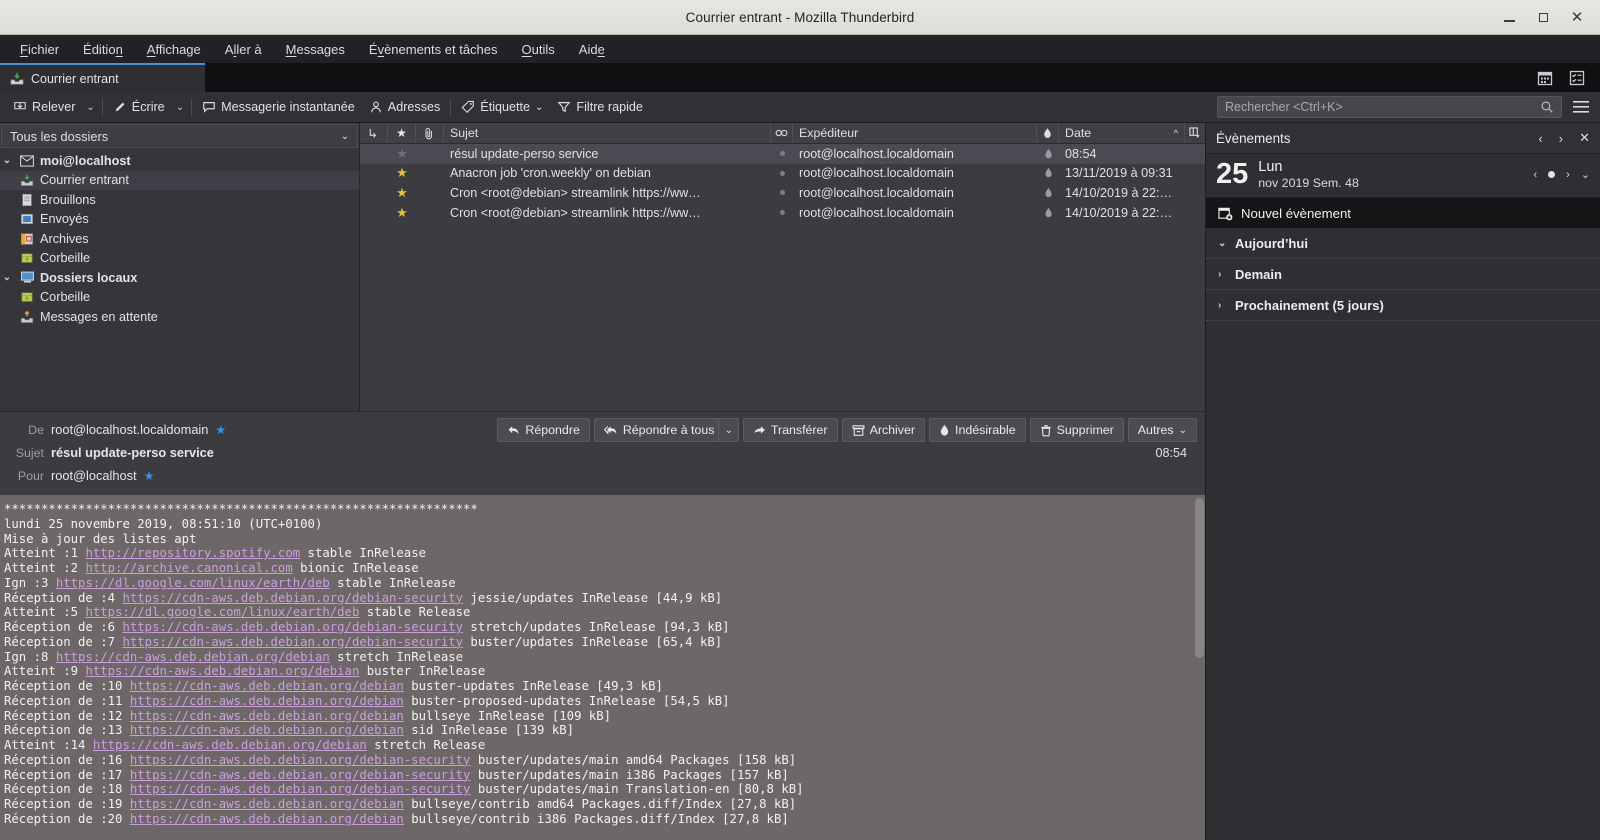  Describe the element at coordinates (538, 49) in the screenshot. I see `menu-outils: Outils` at that location.